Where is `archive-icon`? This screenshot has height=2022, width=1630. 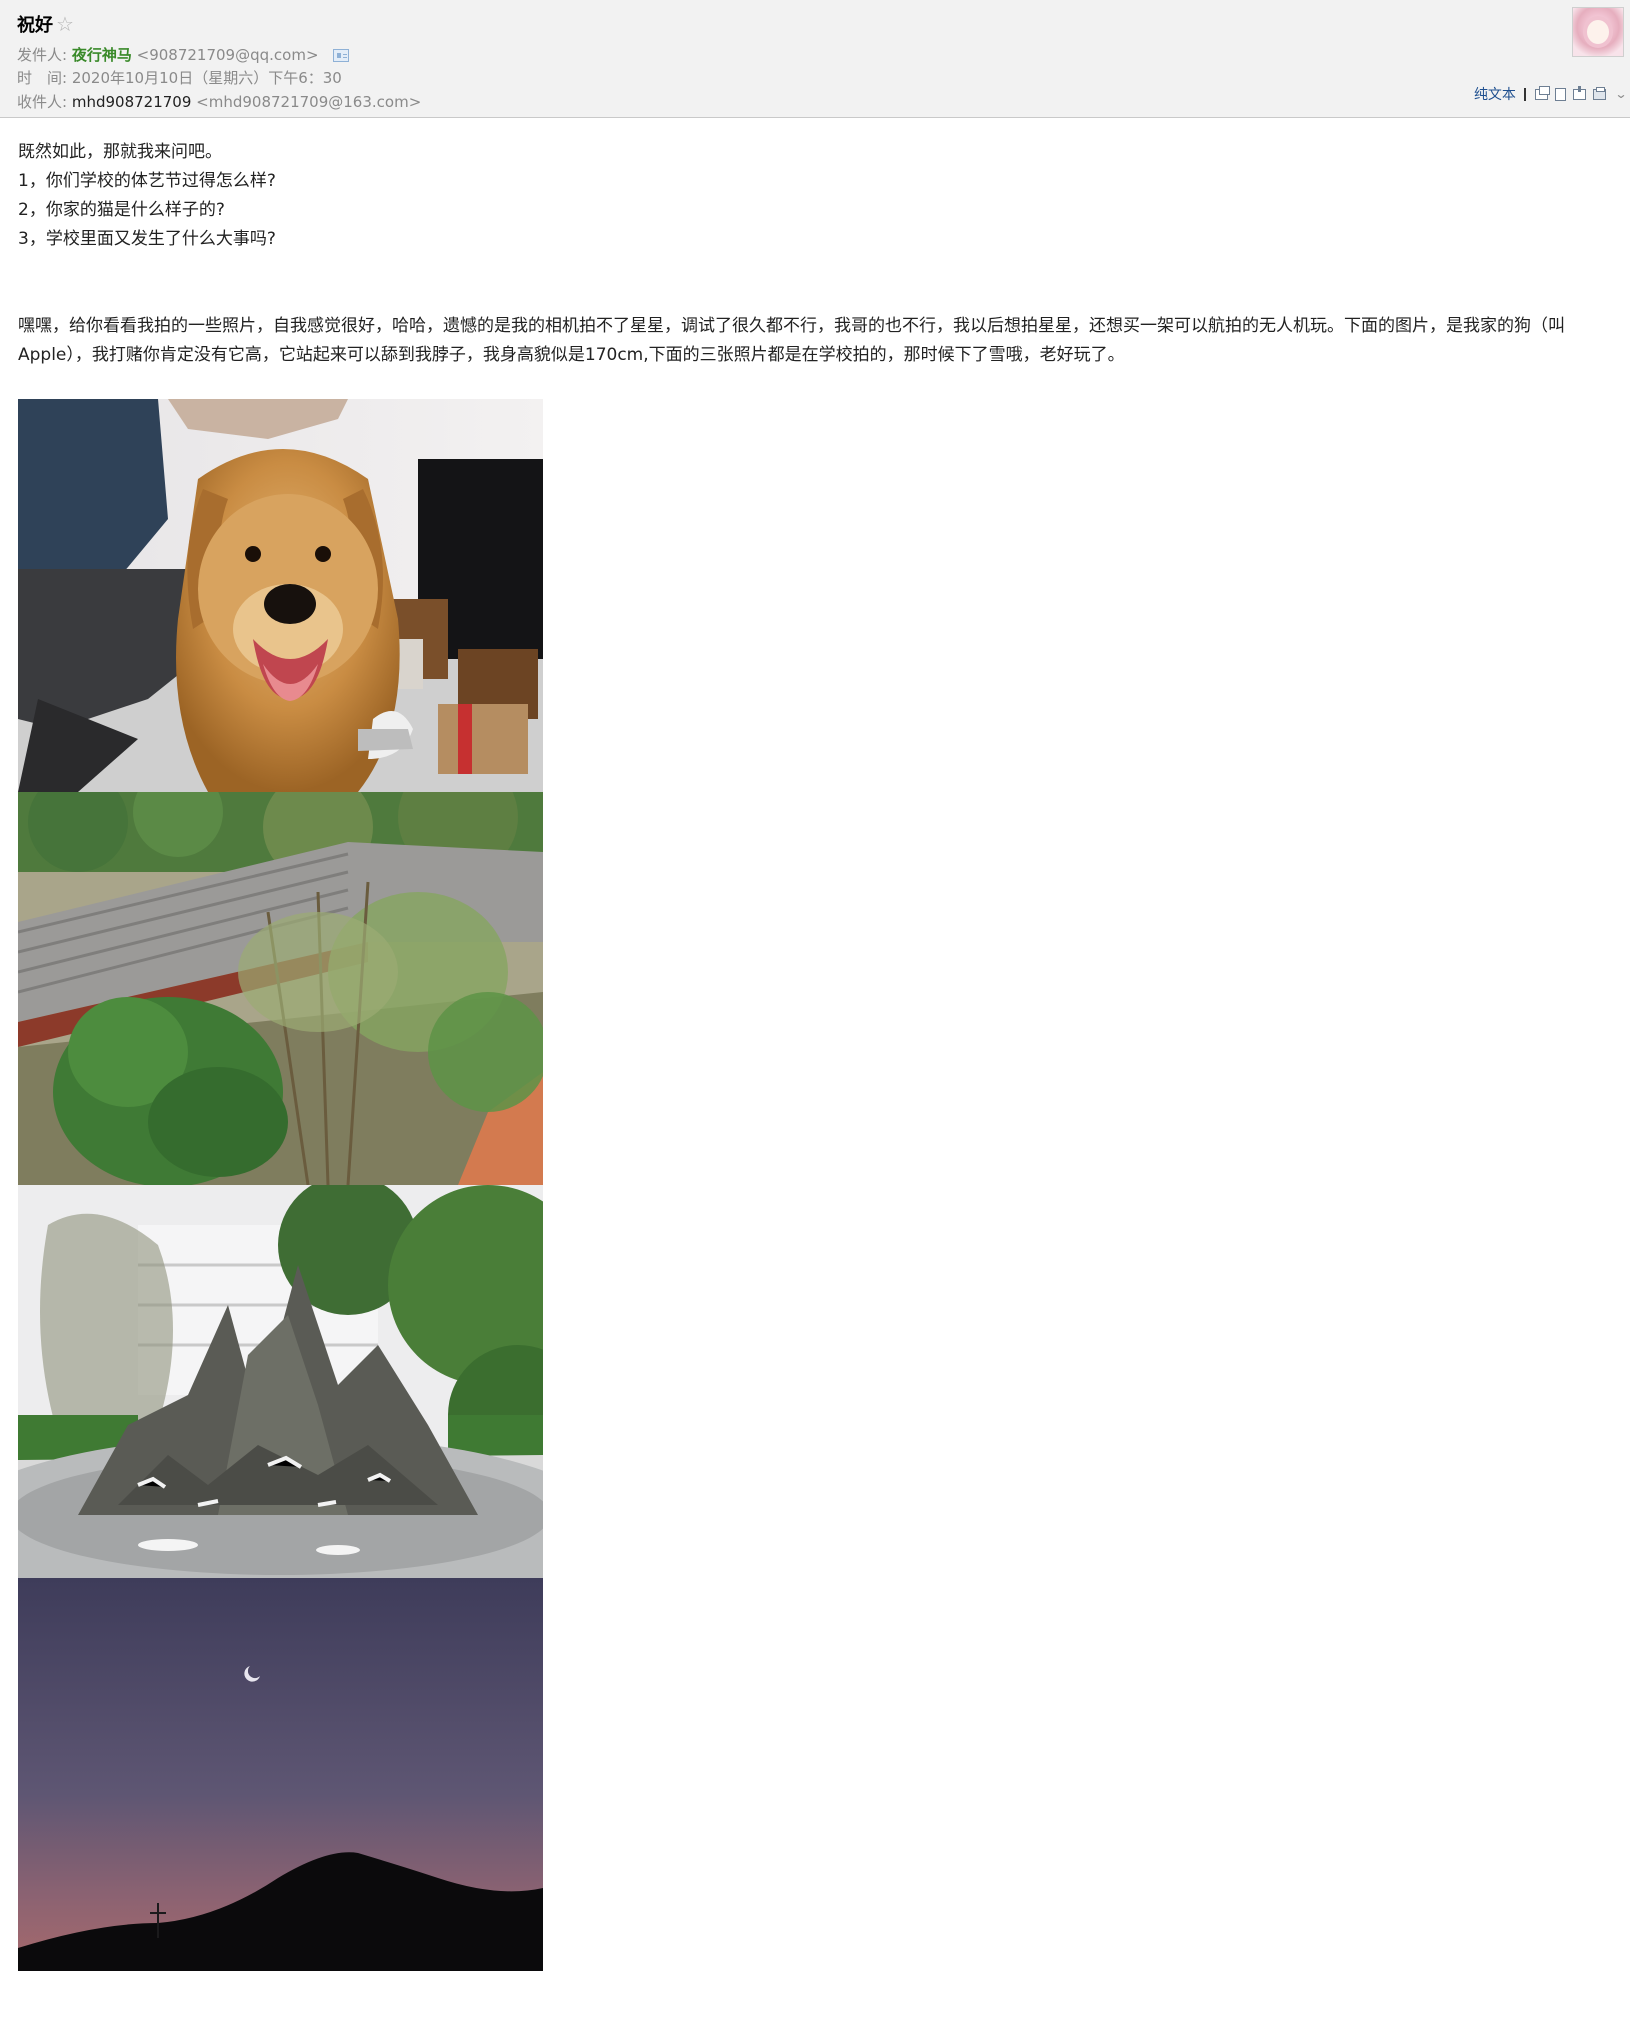 archive-icon is located at coordinates (1579, 92).